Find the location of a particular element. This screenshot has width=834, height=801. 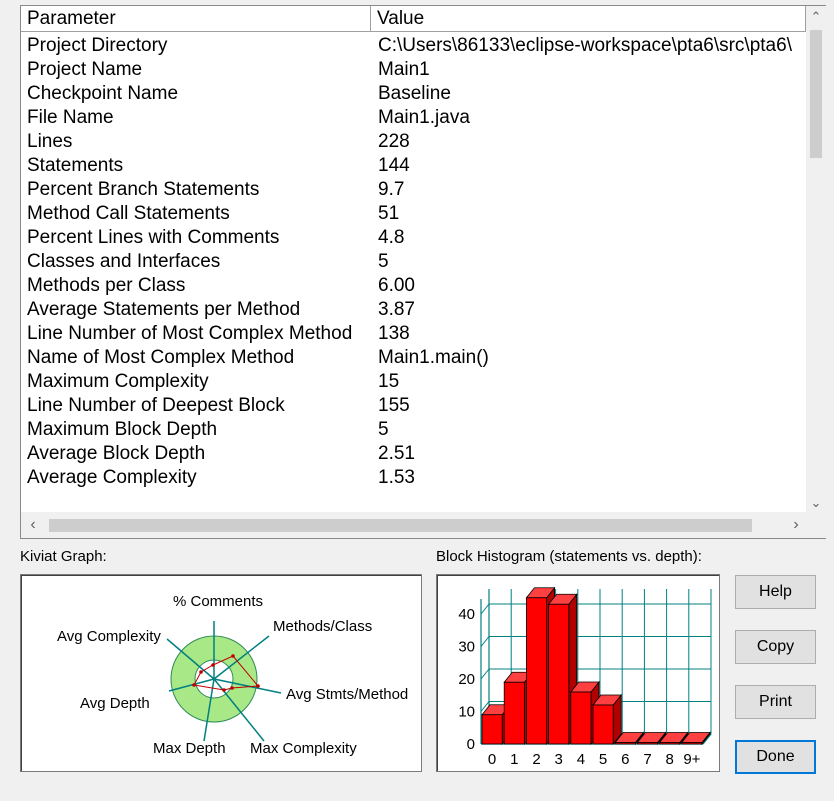

value-cell: Main1.java is located at coordinates (424, 117).